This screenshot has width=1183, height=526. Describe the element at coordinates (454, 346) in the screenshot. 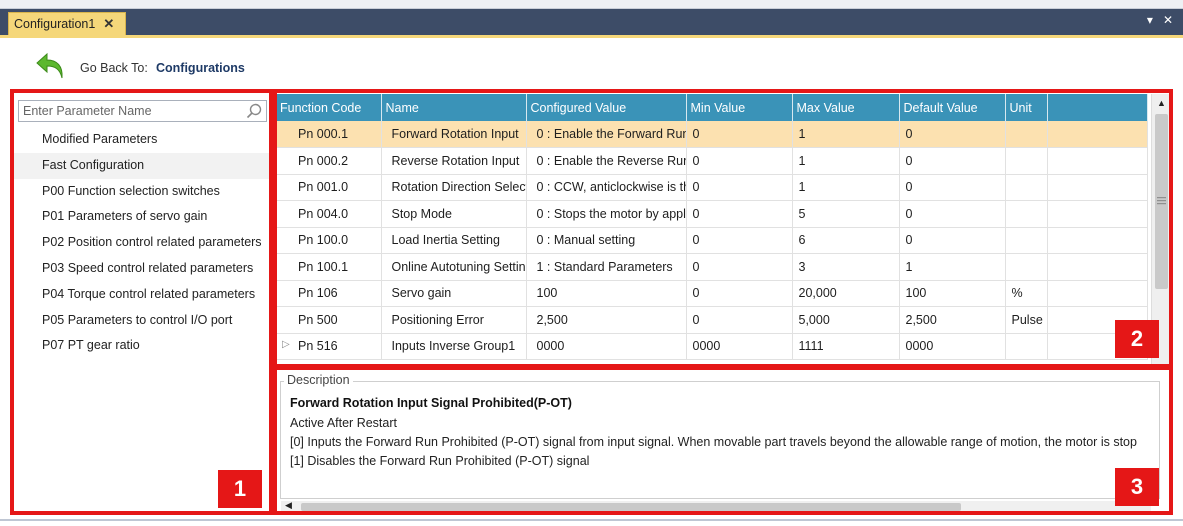

I see `cell-name: Inputs Inverse Group1` at that location.